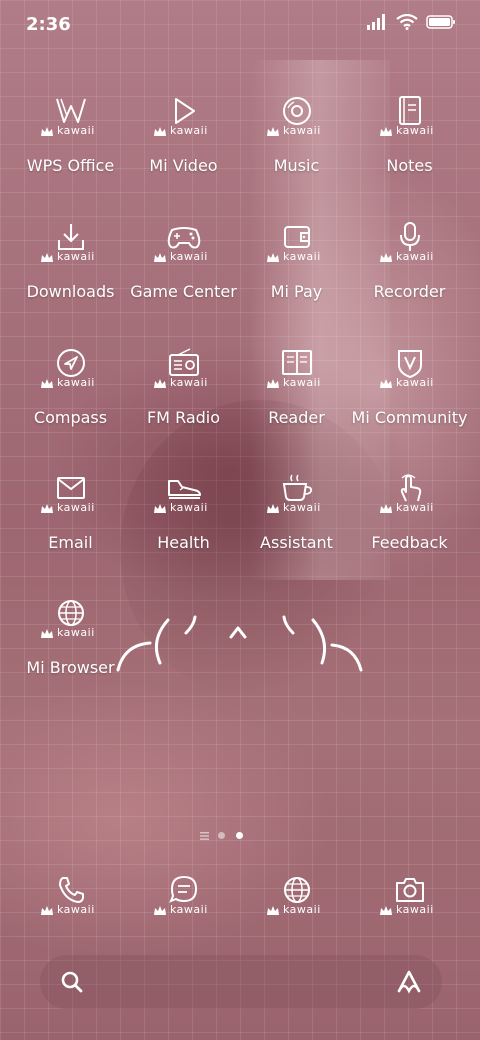 The width and height of the screenshot is (480, 1040). What do you see at coordinates (440, 22) in the screenshot?
I see `battery-icon` at bounding box center [440, 22].